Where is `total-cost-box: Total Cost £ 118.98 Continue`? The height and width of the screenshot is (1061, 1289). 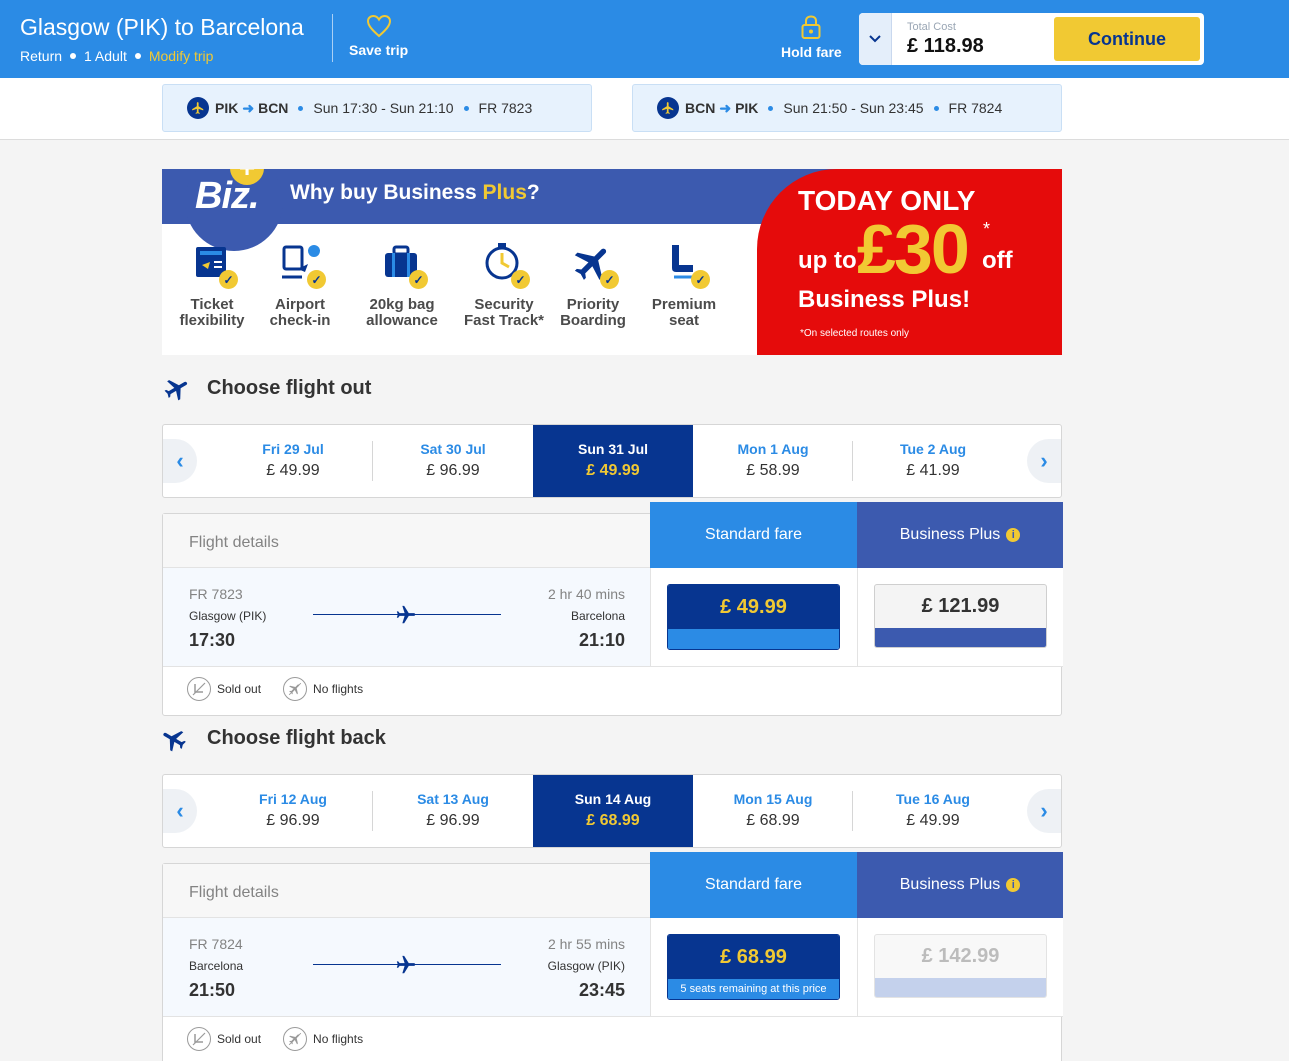 total-cost-box: Total Cost £ 118.98 Continue is located at coordinates (1031, 39).